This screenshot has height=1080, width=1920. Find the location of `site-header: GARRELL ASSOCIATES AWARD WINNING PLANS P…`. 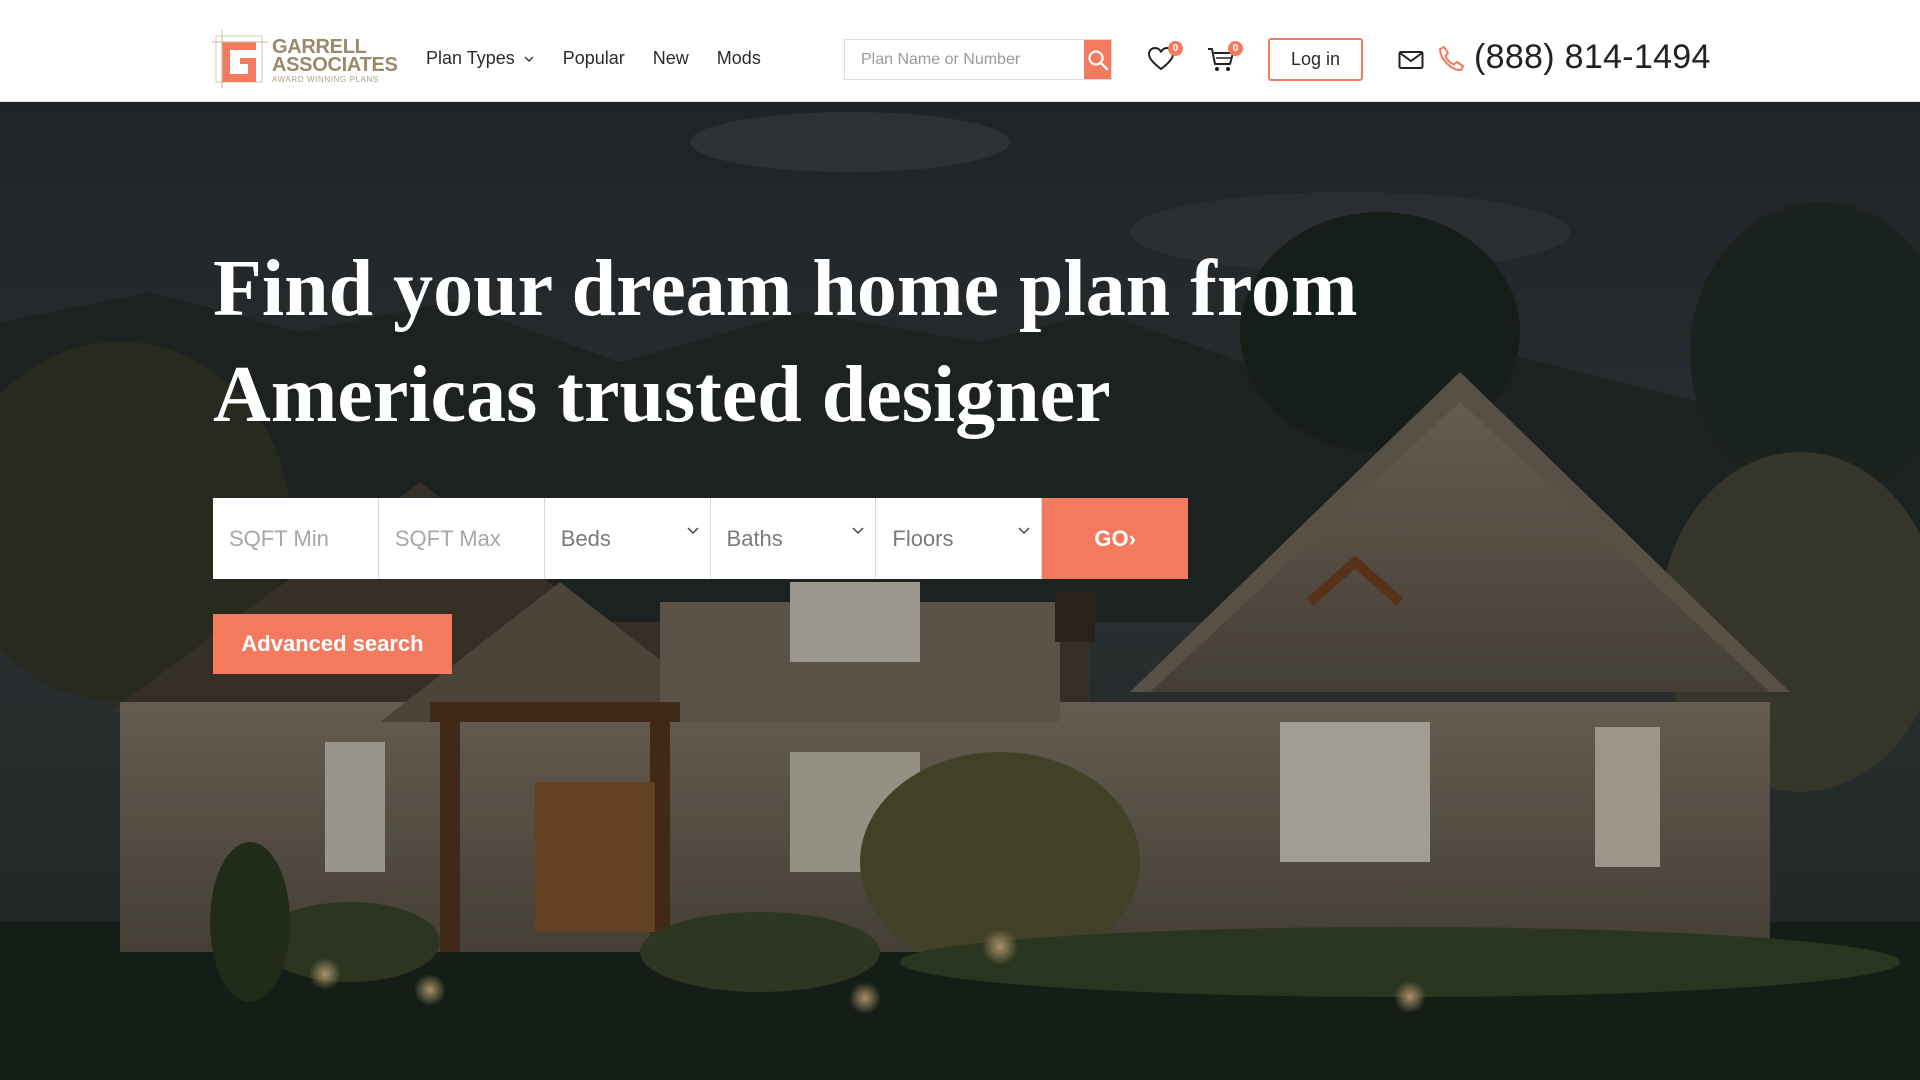

site-header: GARRELL ASSOCIATES AWARD WINNING PLANS P… is located at coordinates (960, 51).